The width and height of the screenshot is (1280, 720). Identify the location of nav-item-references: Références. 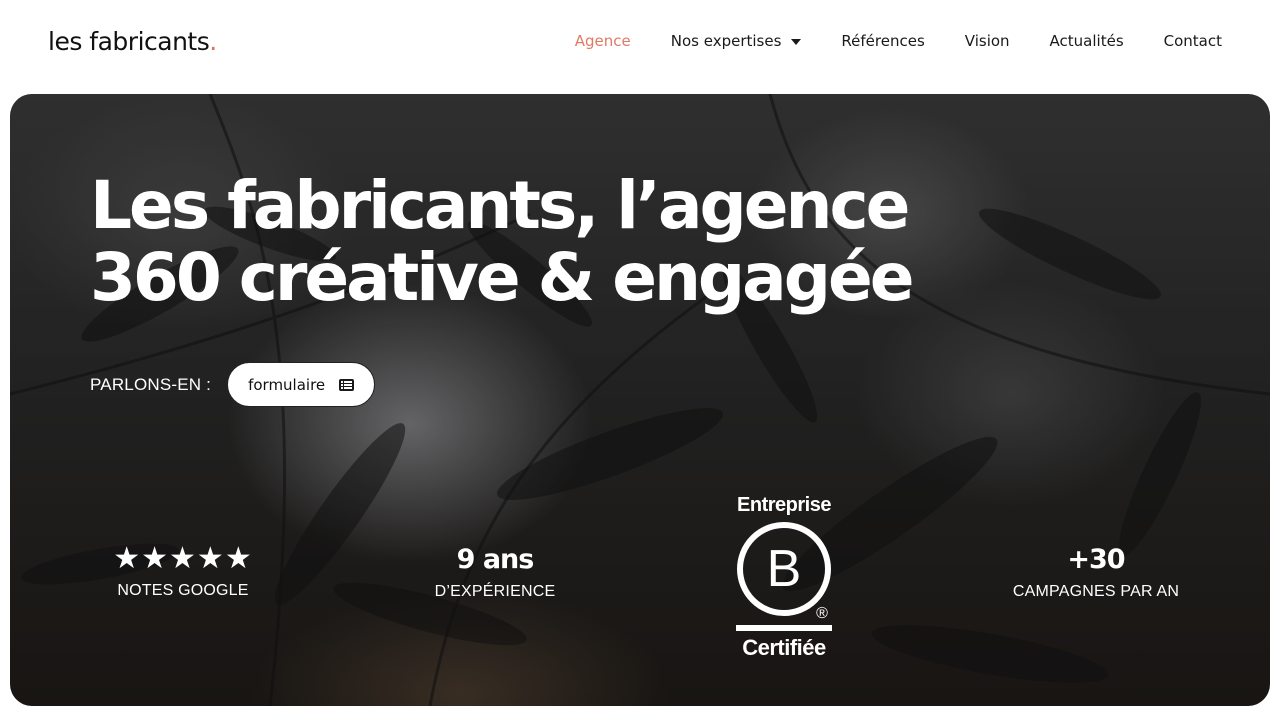
(882, 41).